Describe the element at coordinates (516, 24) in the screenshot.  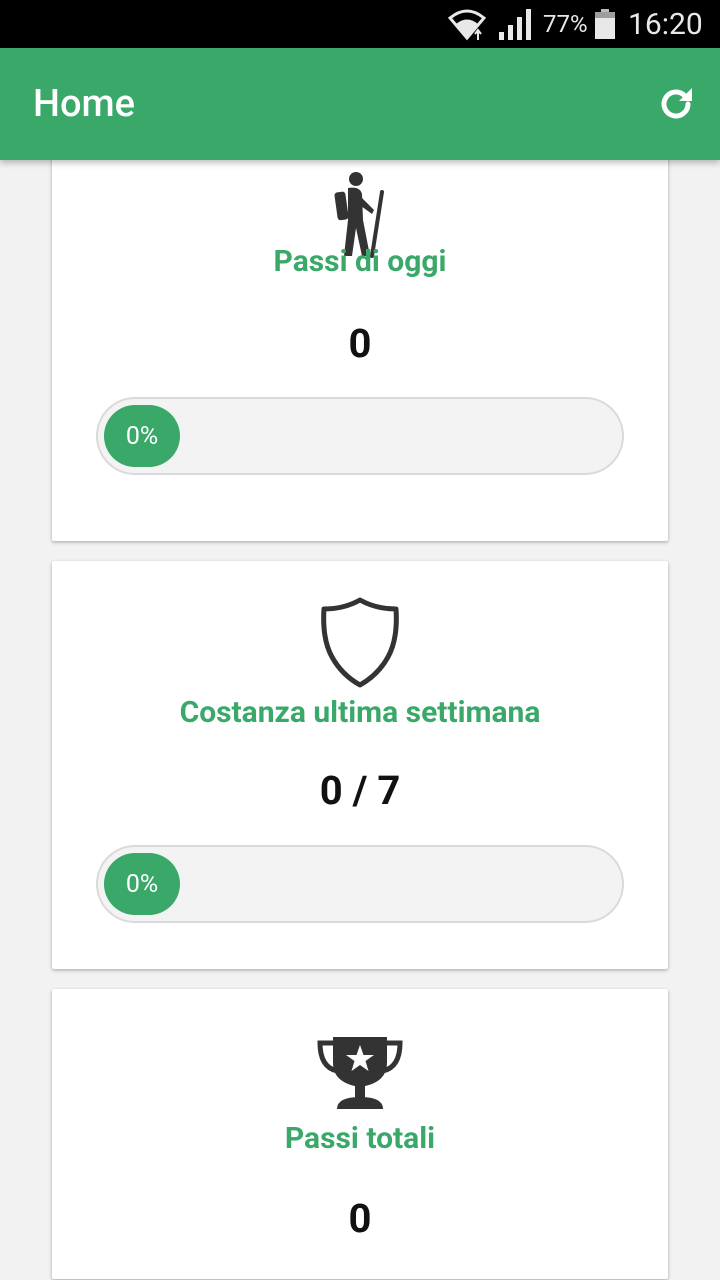
I see `signal-icon` at that location.